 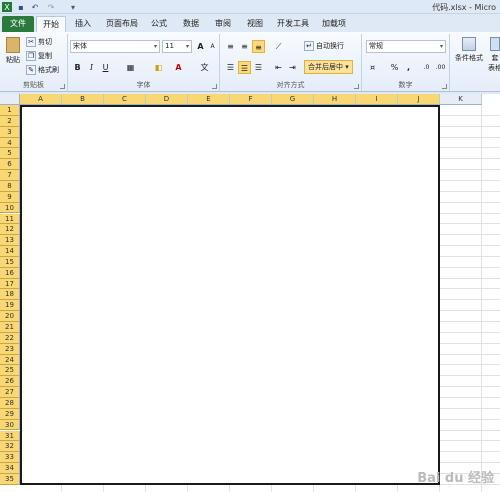 I want to click on row-header-34: 34, so click(x=10, y=468).